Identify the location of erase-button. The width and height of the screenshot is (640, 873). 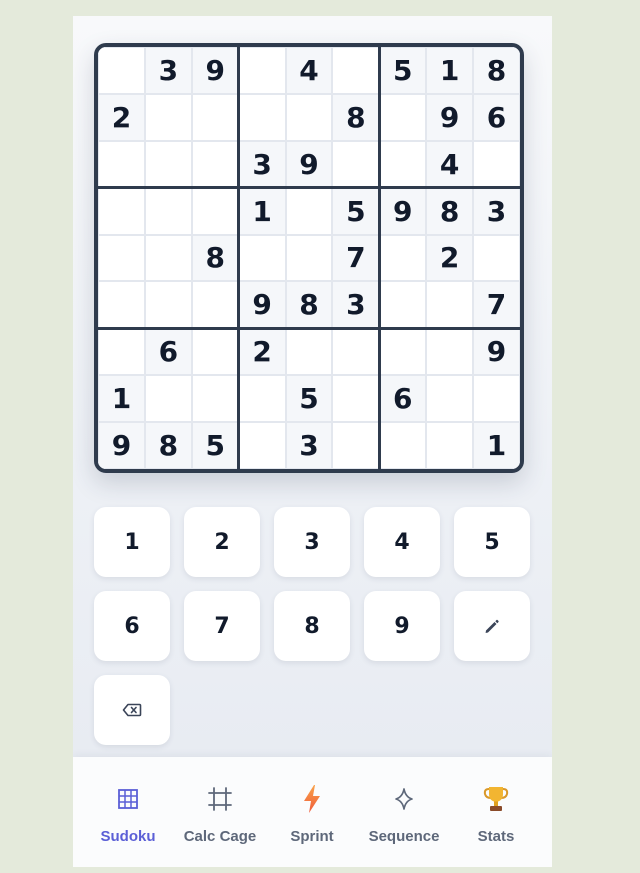
(132, 710).